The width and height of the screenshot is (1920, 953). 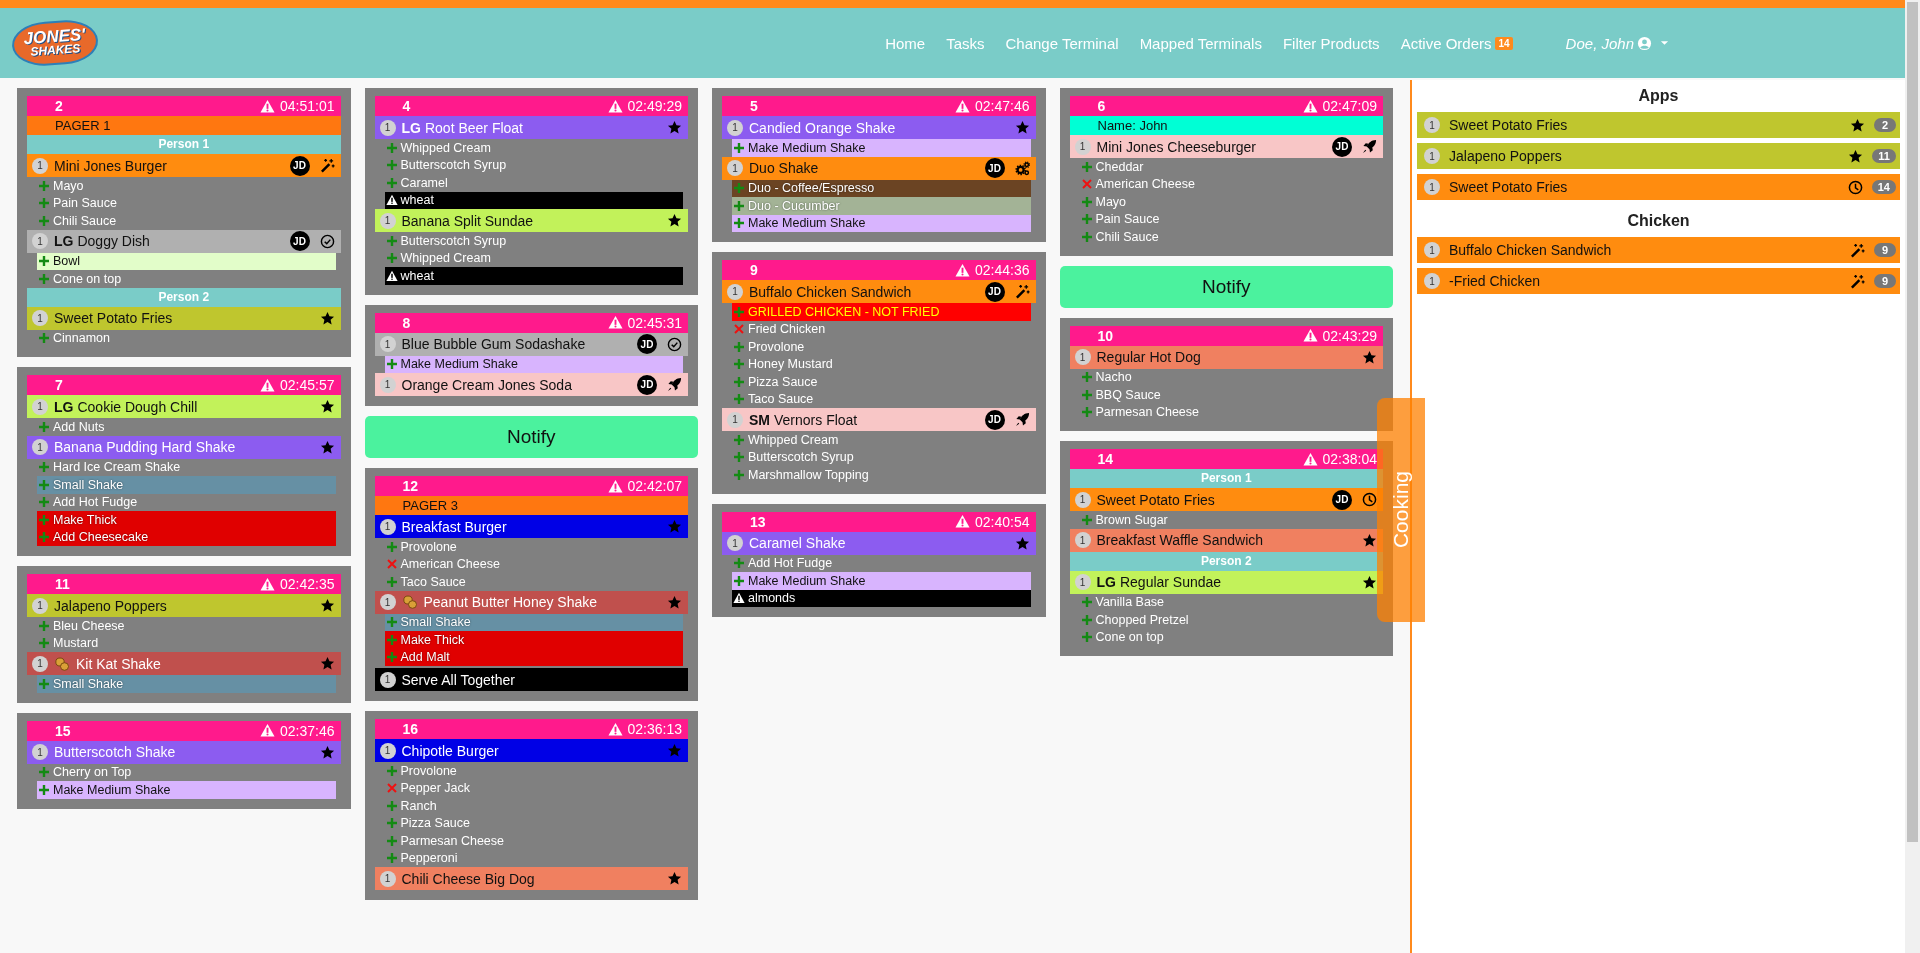 I want to click on order-card: 6 02:47:09 Name: John 1 Mini Jones Cheeseburger JD Cheddar American Cheese Mayo Pain Sauce Chili Sauce, so click(x=1226, y=172).